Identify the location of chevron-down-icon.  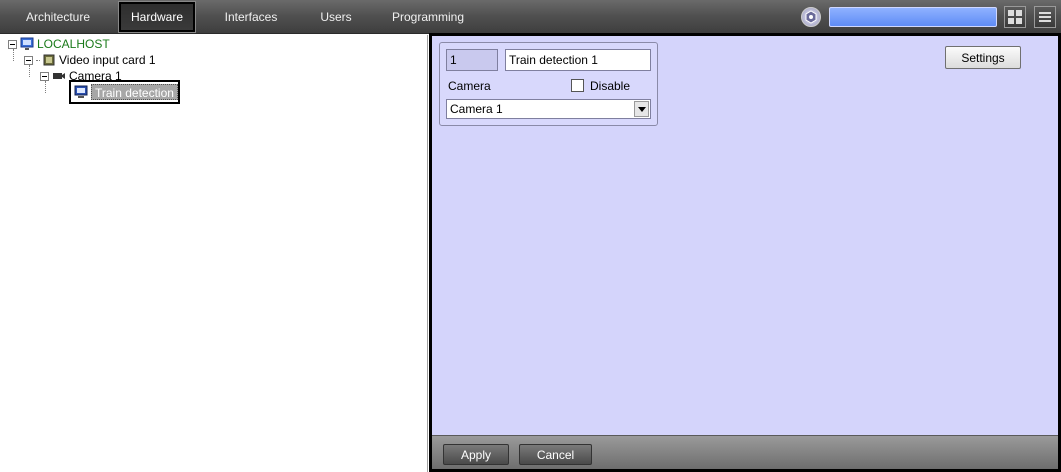
(641, 109).